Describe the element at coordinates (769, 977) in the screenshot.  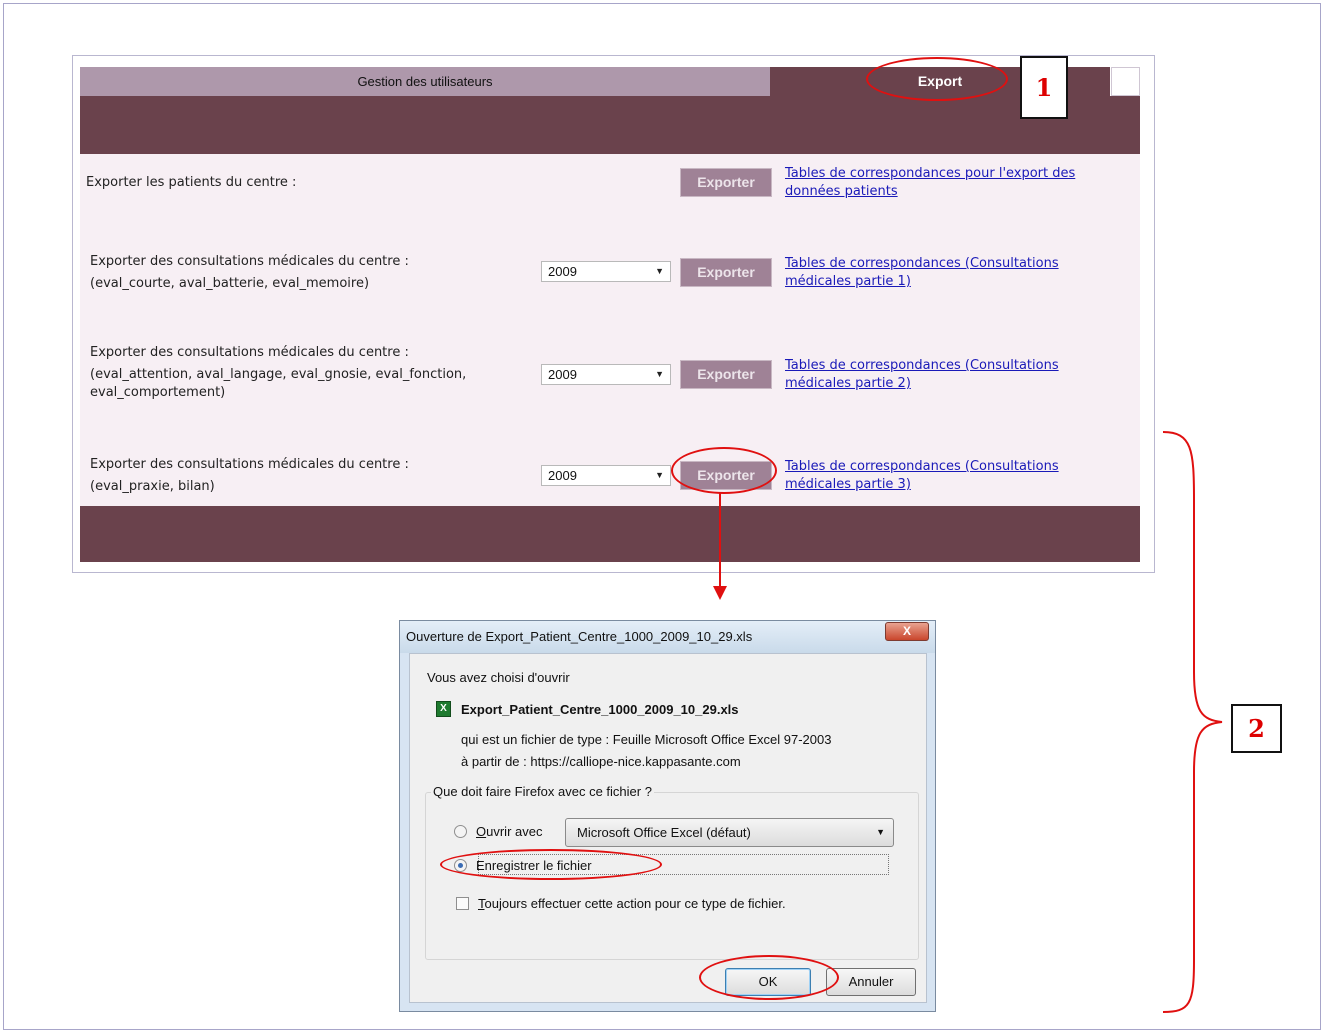
I see `highlight-ellipse-ok-button` at that location.